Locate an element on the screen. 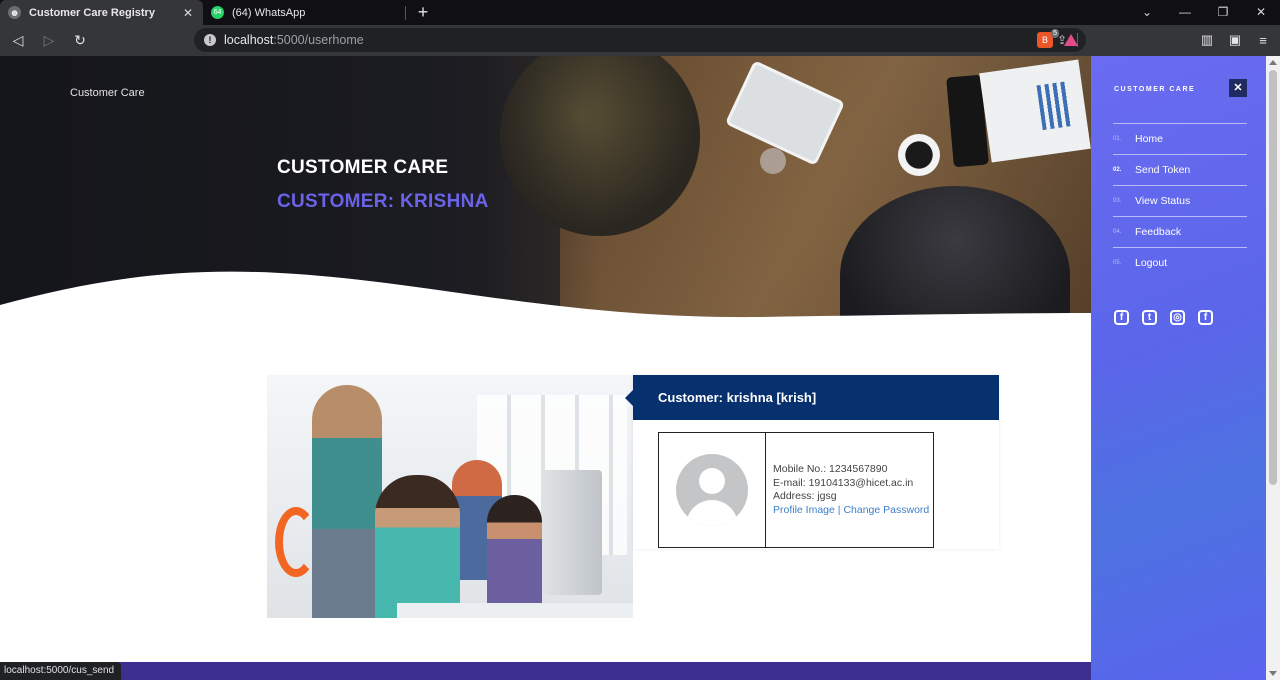 The image size is (1280, 680). brave-rewards-icon is located at coordinates (1071, 40).